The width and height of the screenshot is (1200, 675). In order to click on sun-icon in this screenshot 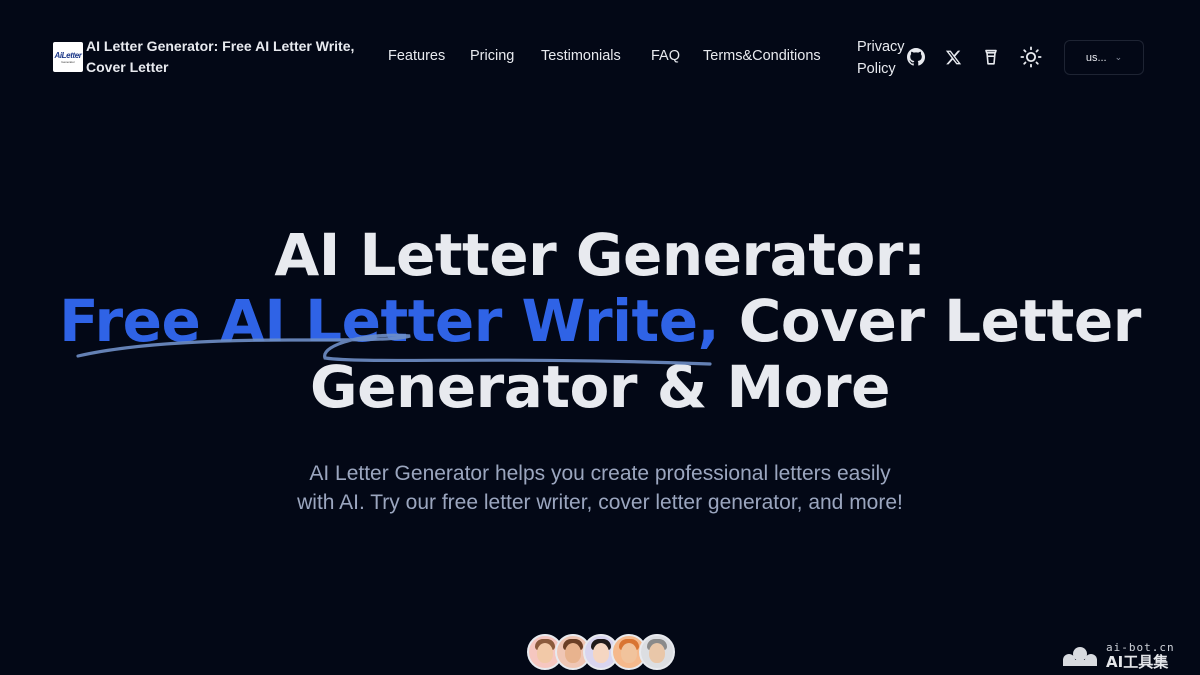, I will do `click(1031, 57)`.